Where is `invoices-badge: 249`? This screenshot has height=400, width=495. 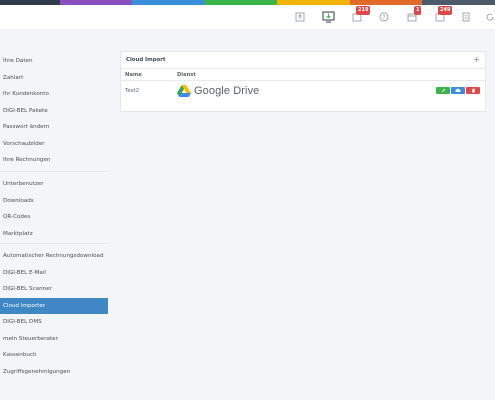 invoices-badge: 249 is located at coordinates (445, 10).